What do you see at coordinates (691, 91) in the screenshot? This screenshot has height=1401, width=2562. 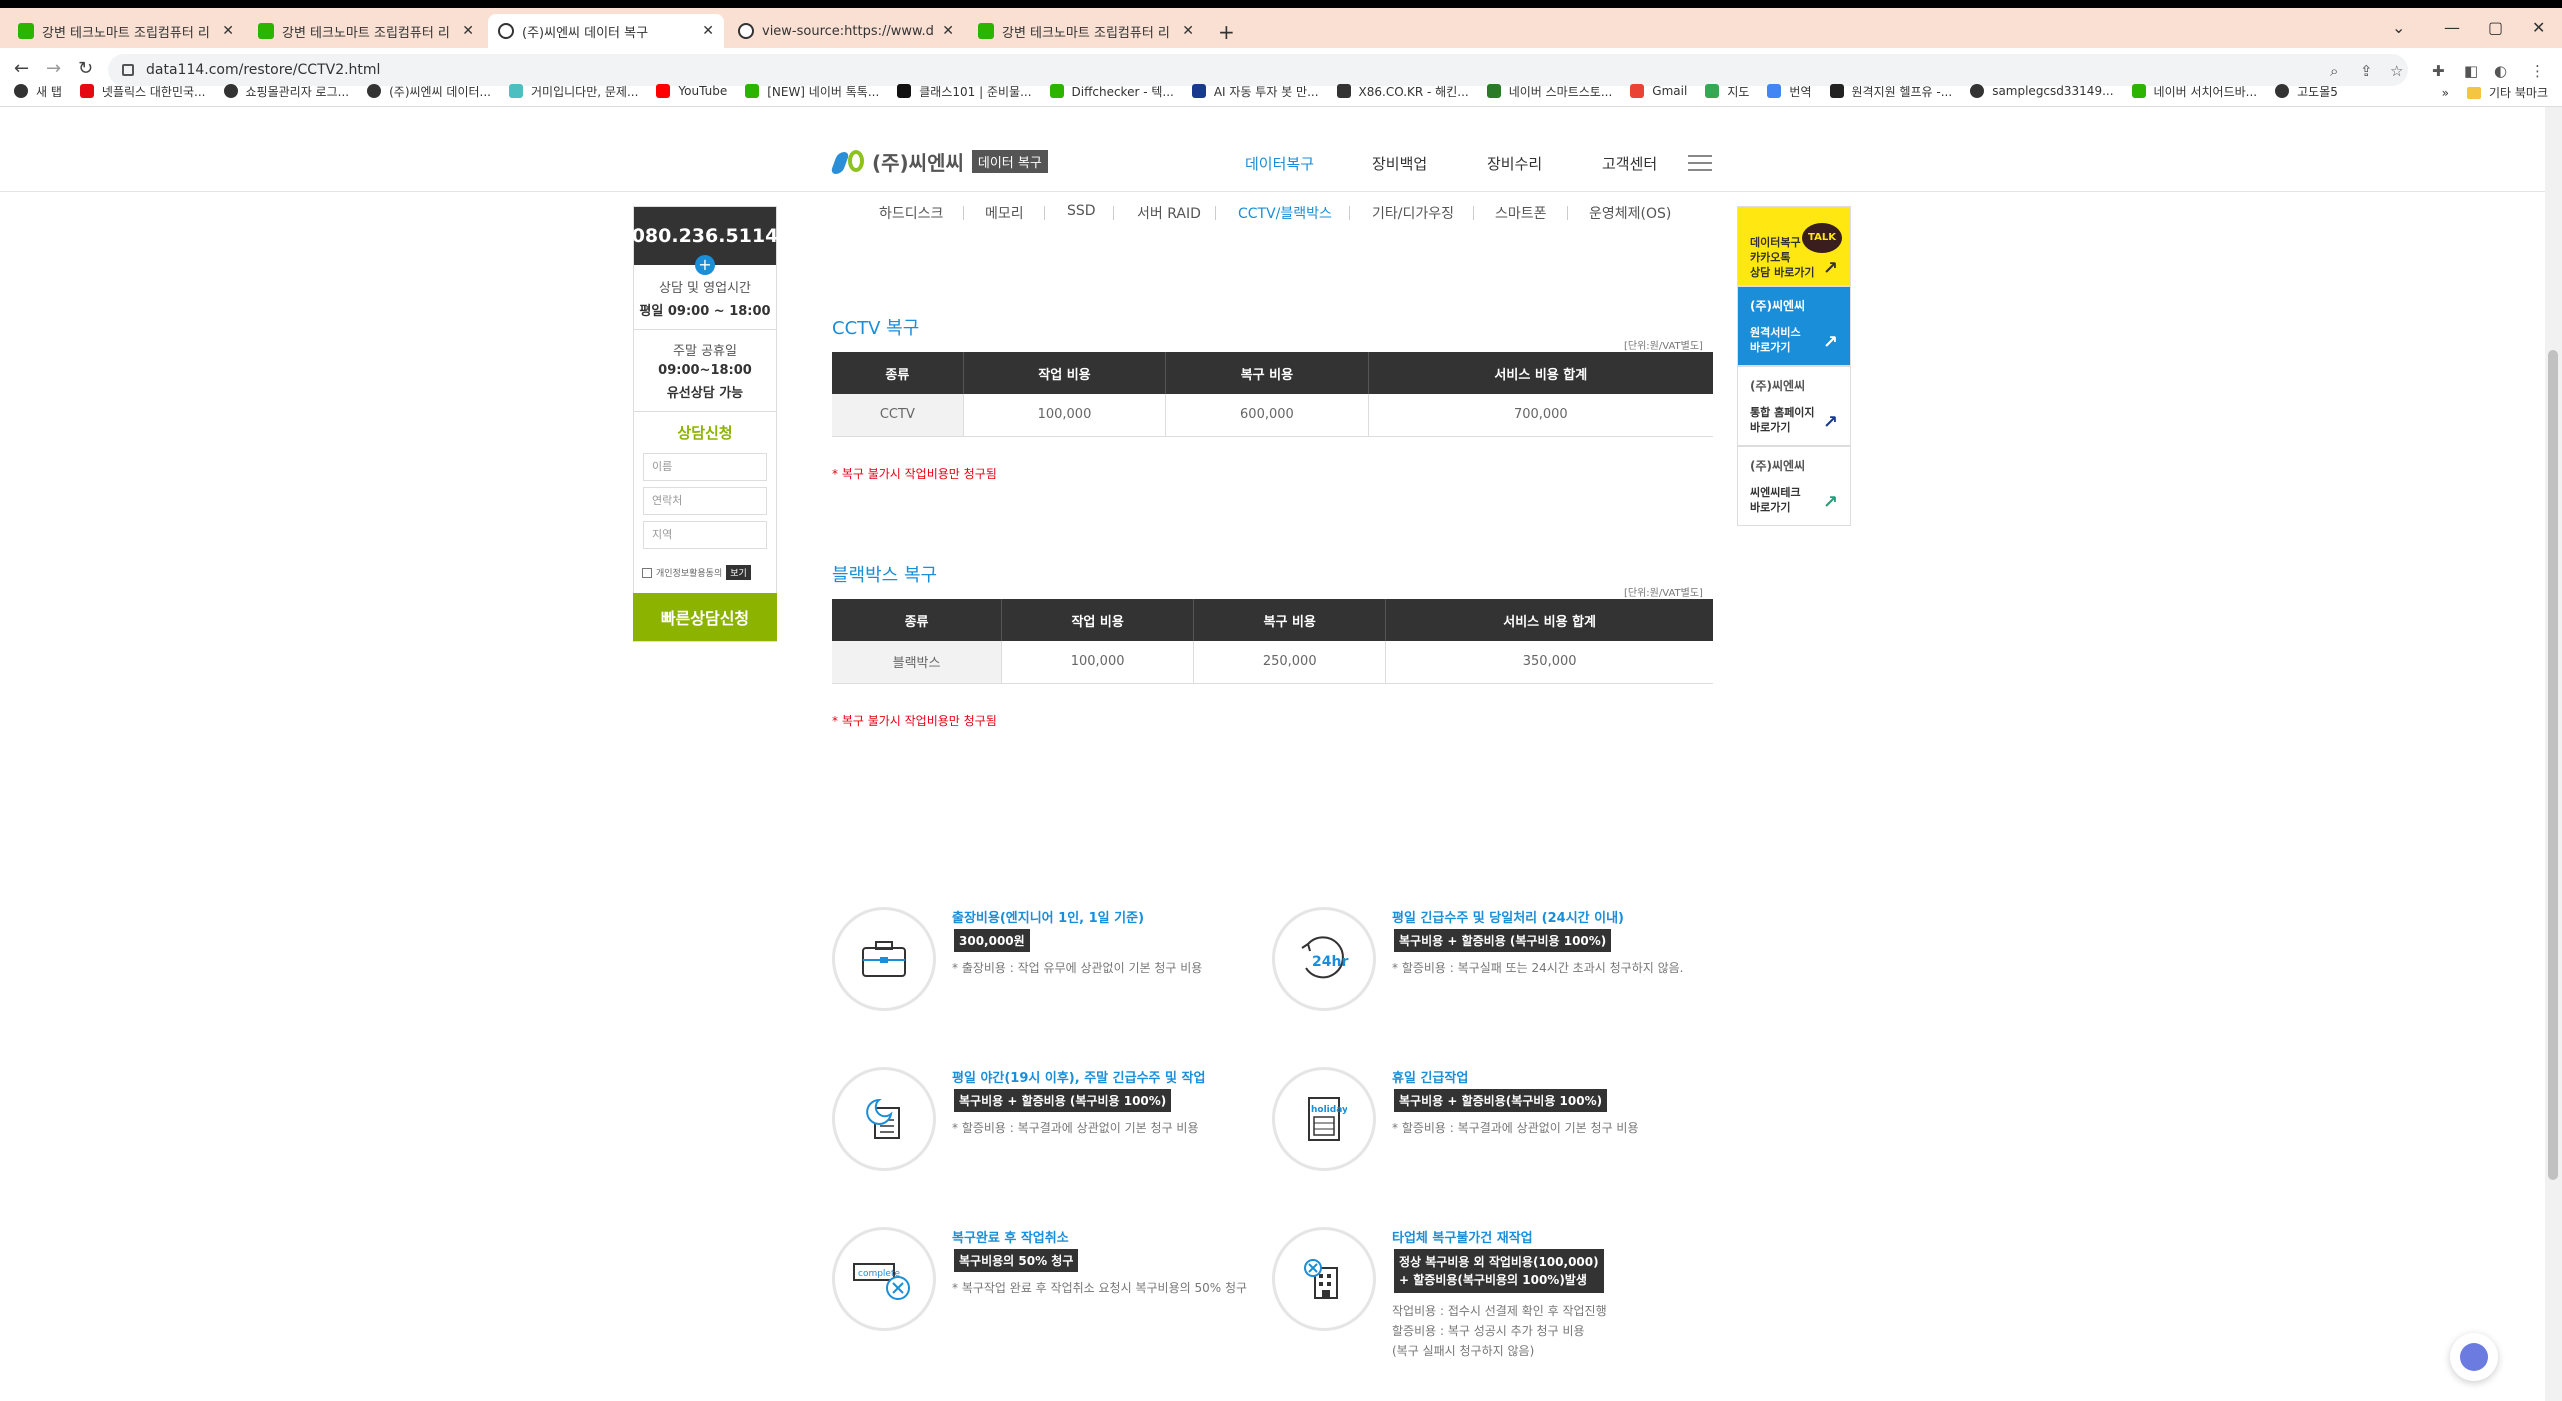 I see `bookmark: YouTube` at bounding box center [691, 91].